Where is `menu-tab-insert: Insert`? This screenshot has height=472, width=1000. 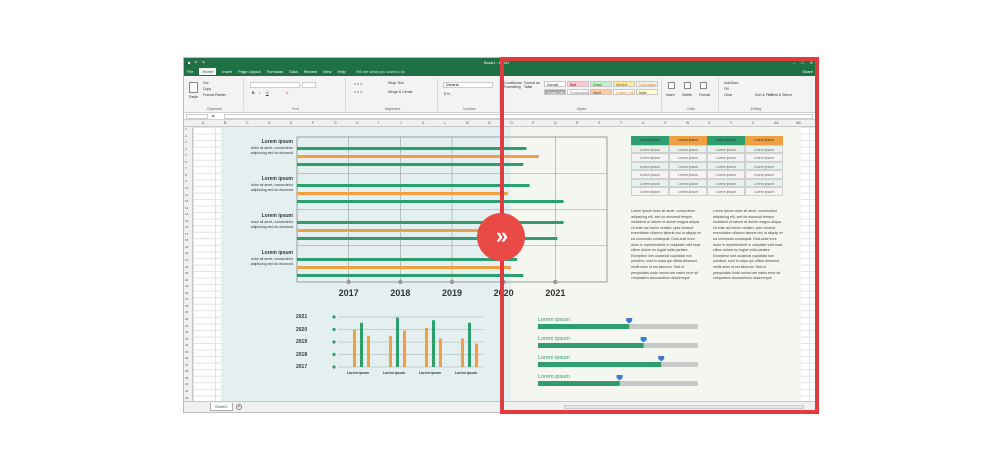
menu-tab-insert: Insert is located at coordinates (227, 71).